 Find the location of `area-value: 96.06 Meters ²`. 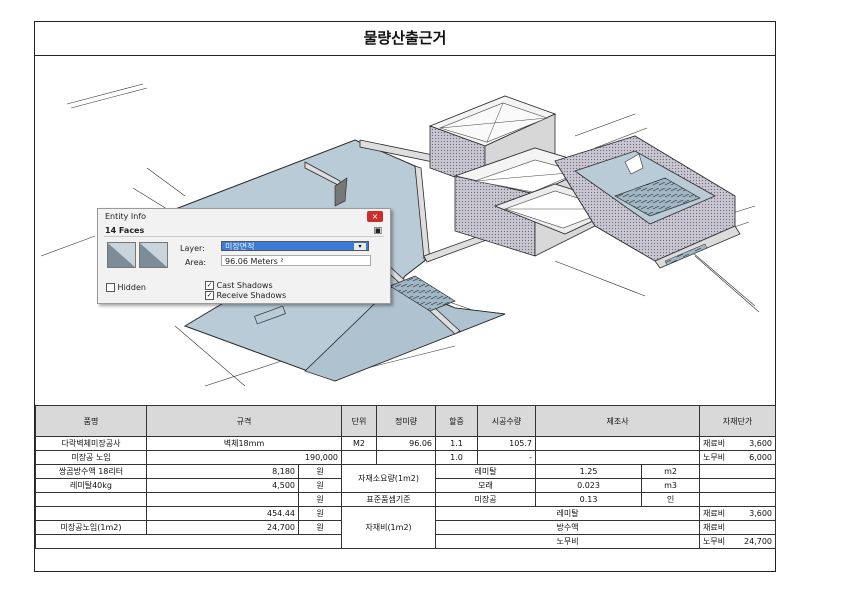

area-value: 96.06 Meters ² is located at coordinates (296, 260).